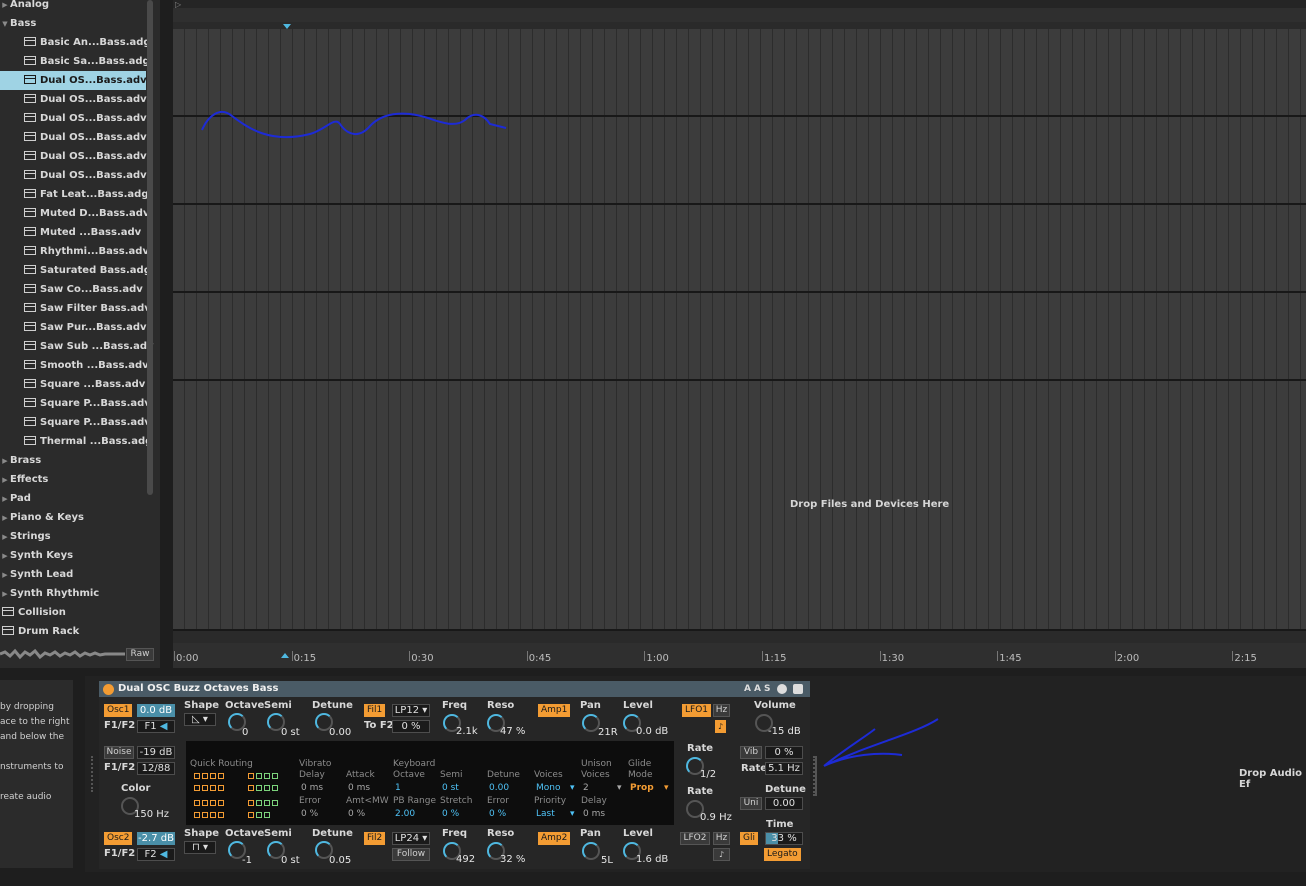 The image size is (1306, 886). I want to click on osc1-shape-select: ◺ ▾, so click(200, 719).